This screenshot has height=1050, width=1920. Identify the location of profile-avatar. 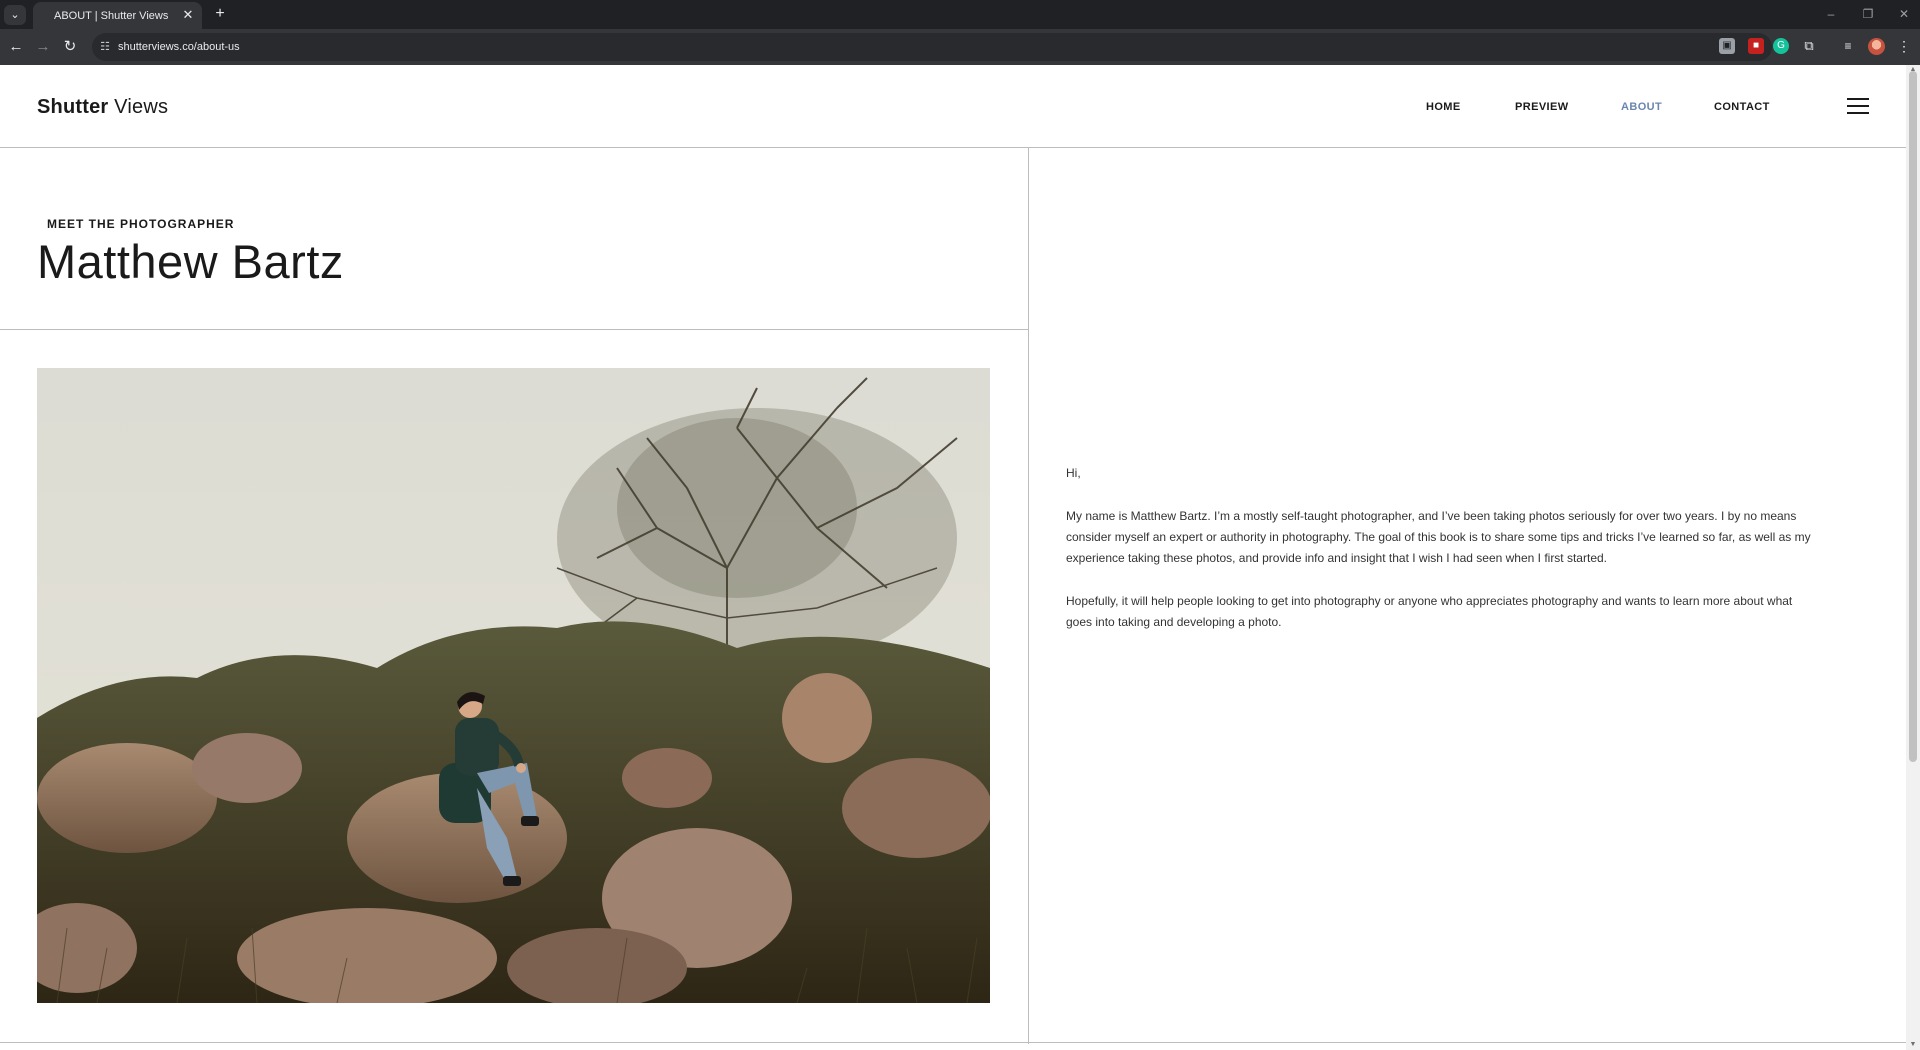
(1876, 46).